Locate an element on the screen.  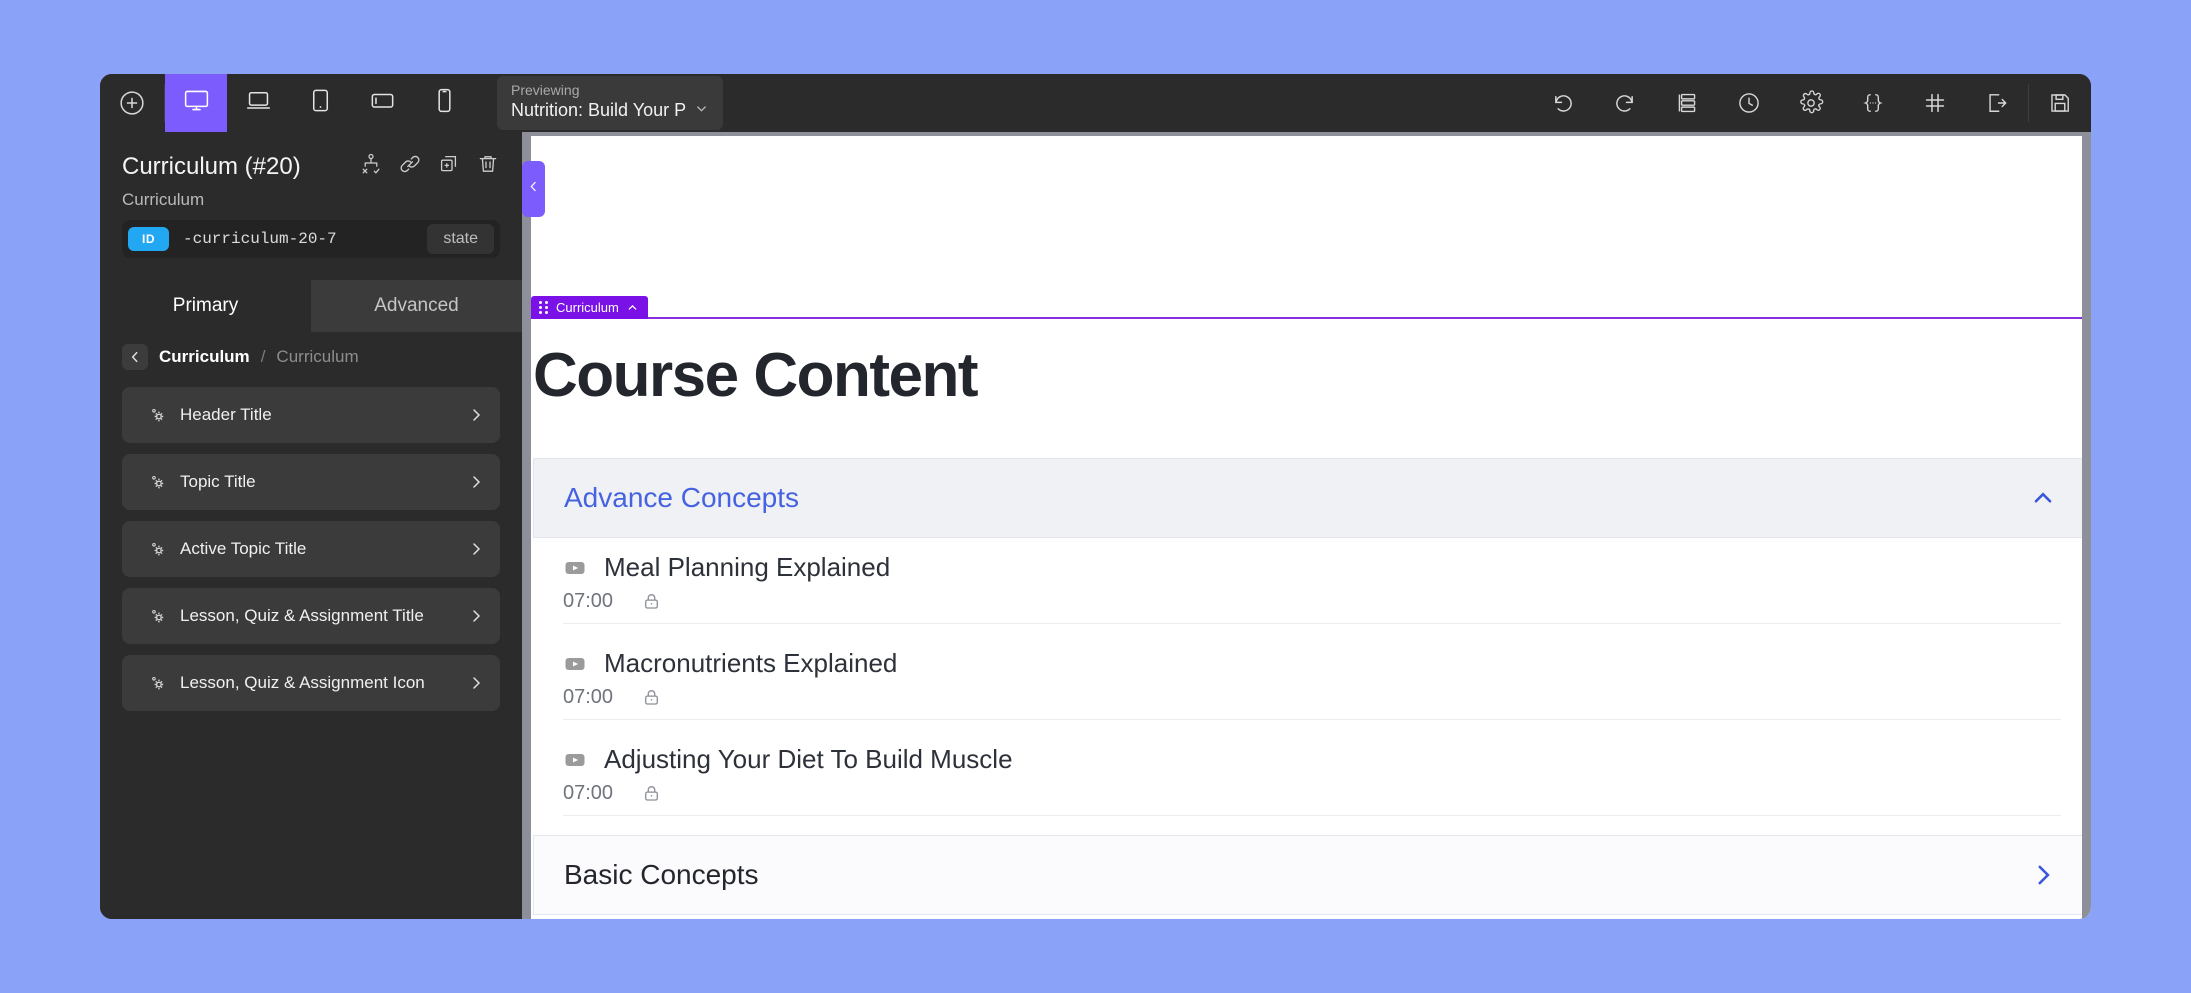
grid-hash-icon is located at coordinates (1935, 103).